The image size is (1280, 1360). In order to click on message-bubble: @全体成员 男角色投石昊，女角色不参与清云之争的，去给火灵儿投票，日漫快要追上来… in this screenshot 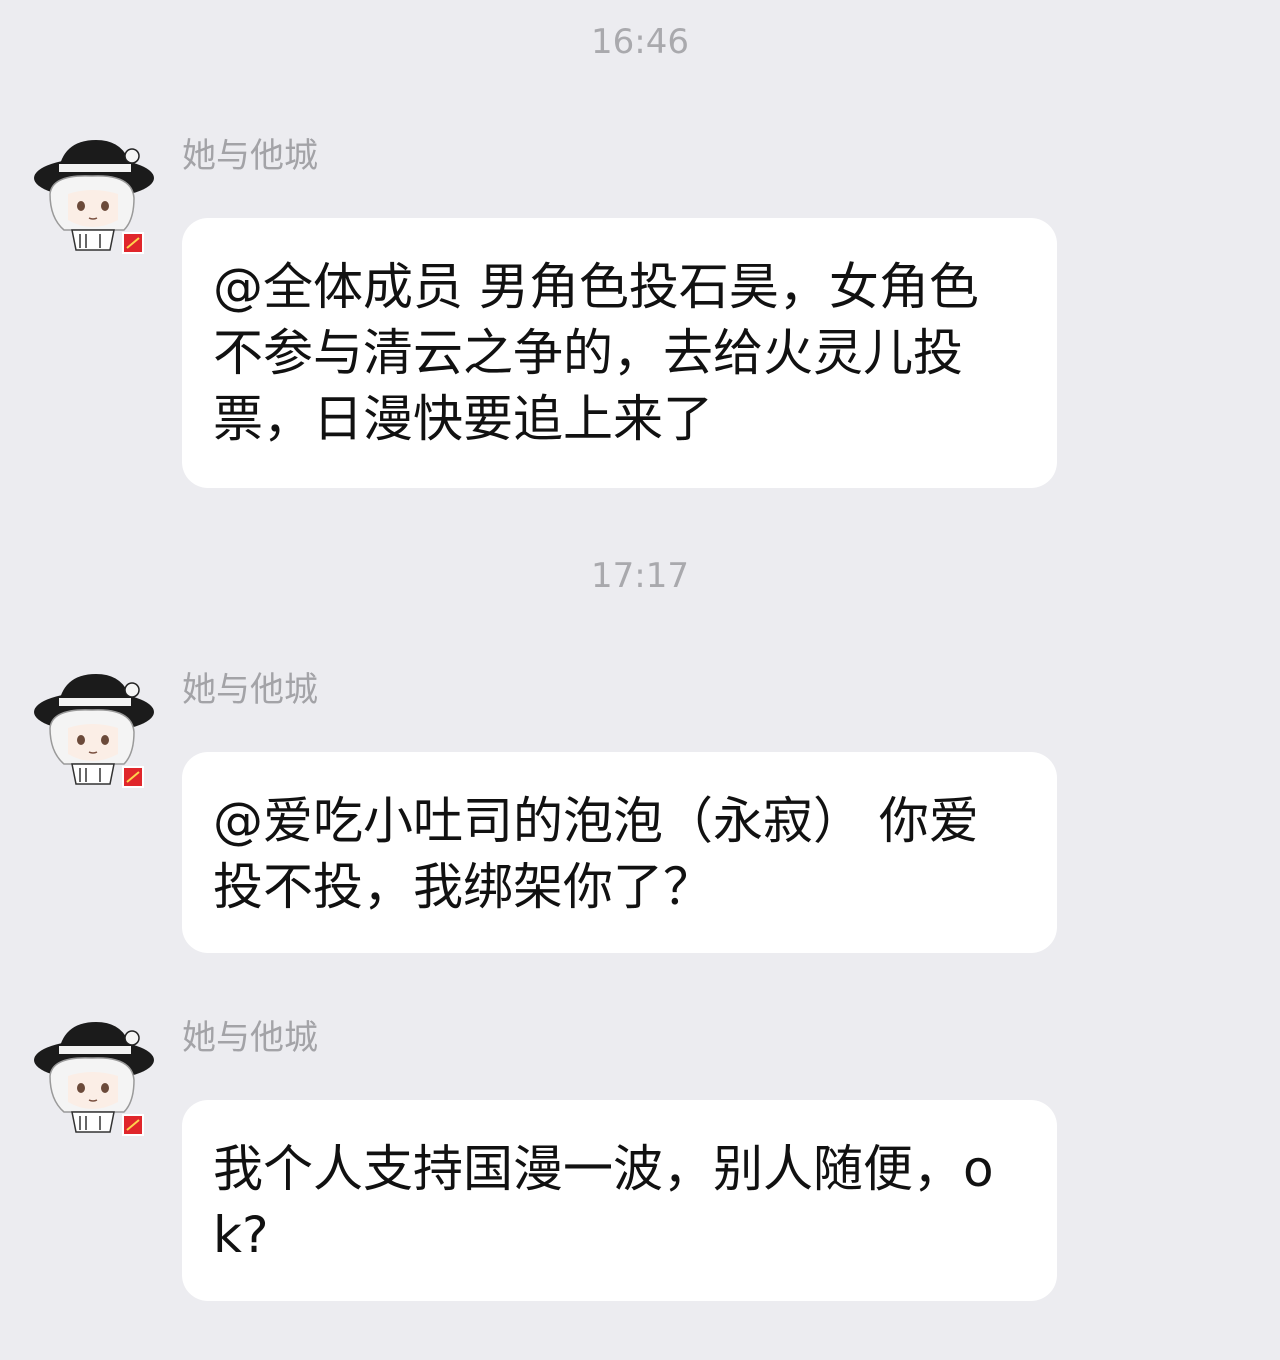, I will do `click(619, 353)`.